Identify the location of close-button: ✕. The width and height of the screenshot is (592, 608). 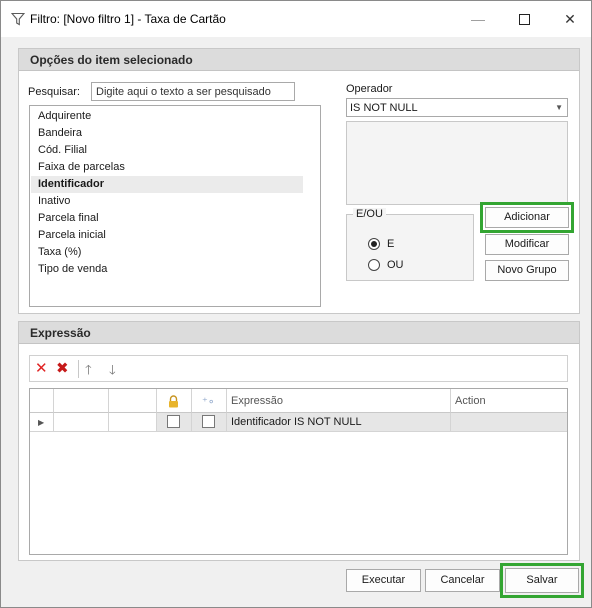
(569, 19).